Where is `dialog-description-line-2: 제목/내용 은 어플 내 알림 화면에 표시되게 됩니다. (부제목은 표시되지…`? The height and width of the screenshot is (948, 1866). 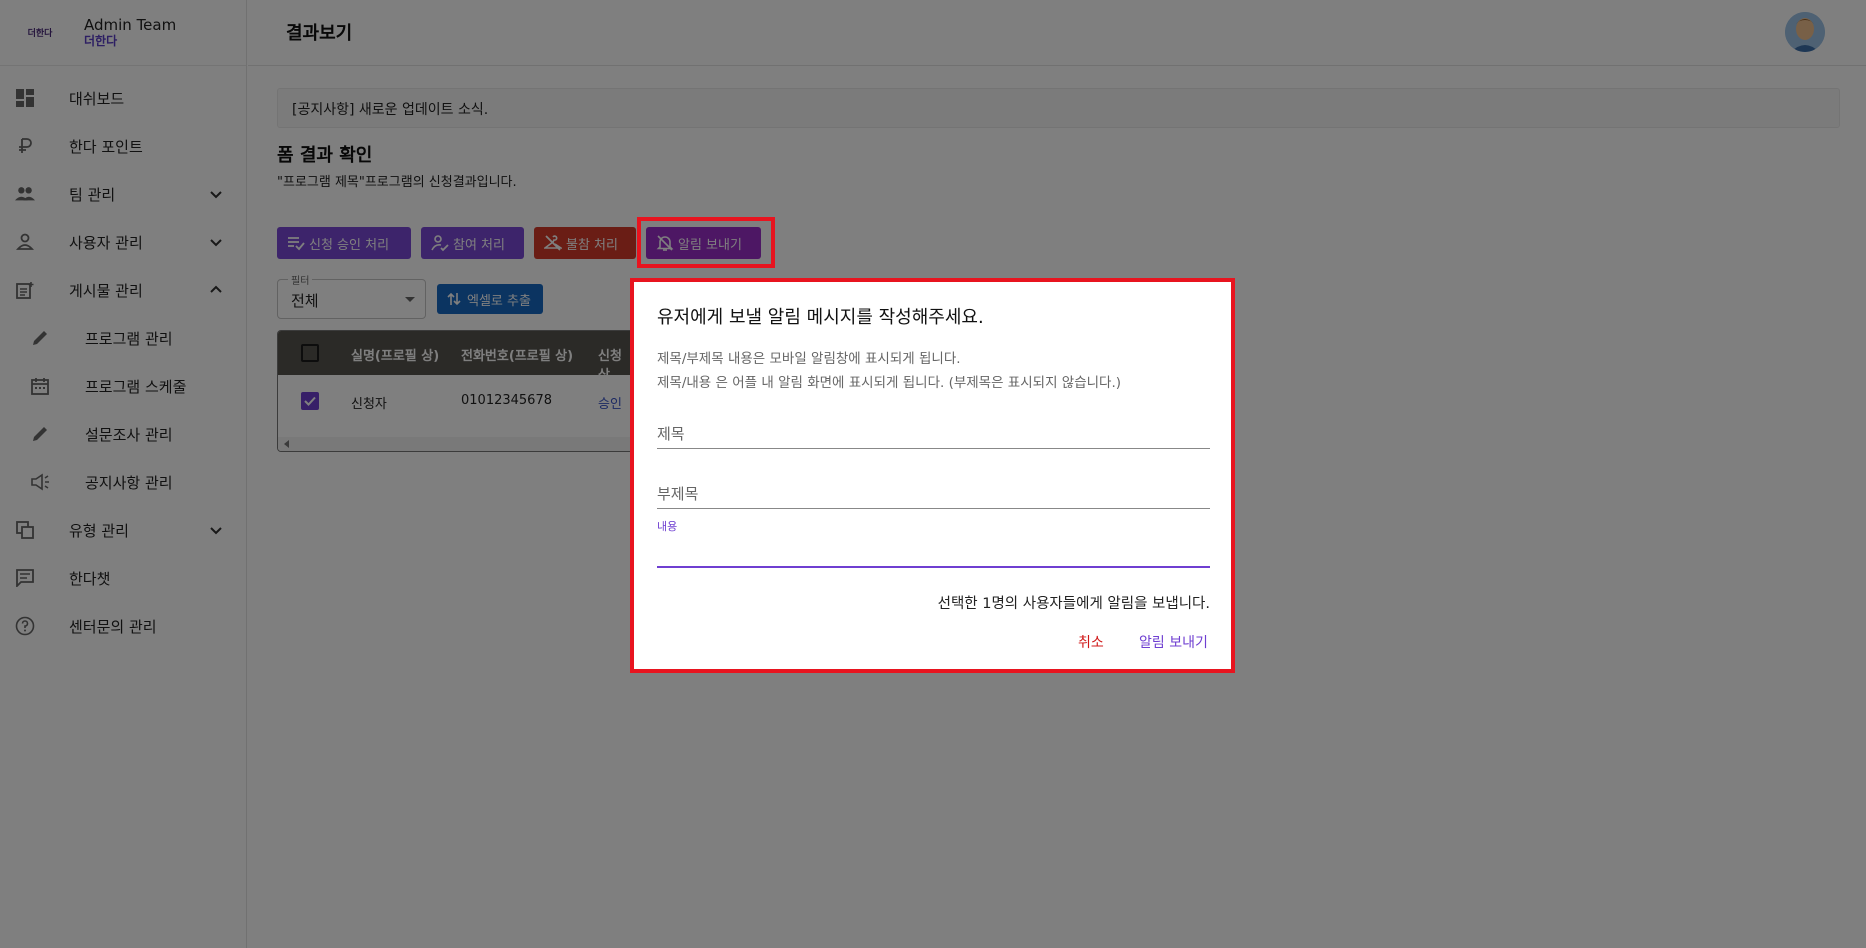
dialog-description-line-2: 제목/내용 은 어플 내 알림 화면에 표시되게 됩니다. (부제목은 표시되지… is located at coordinates (889, 383).